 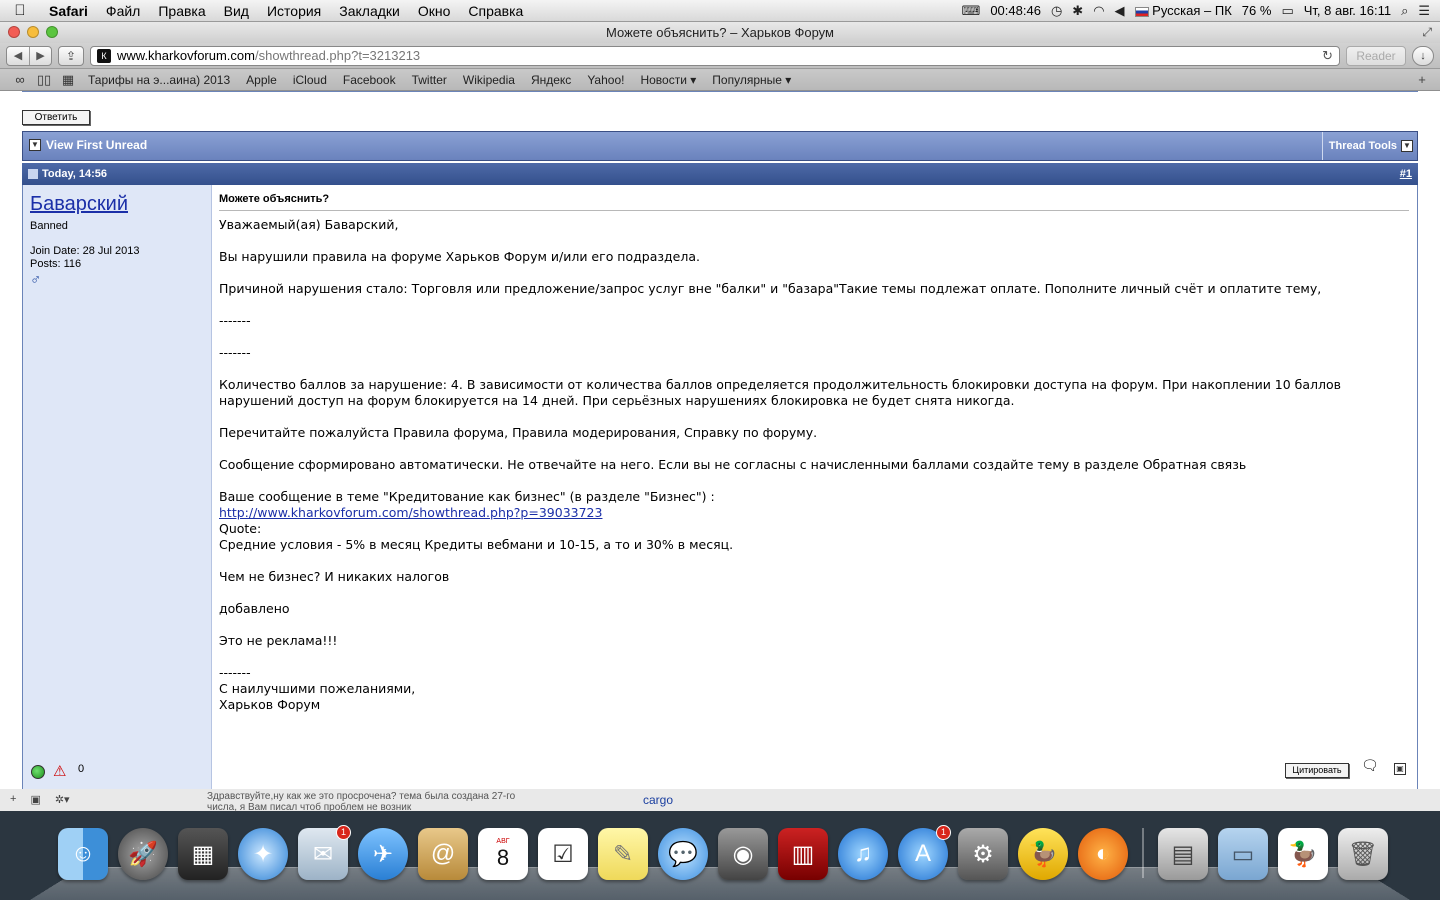 I want to click on multi-quote-icon: 🗨, so click(x=1370, y=765).